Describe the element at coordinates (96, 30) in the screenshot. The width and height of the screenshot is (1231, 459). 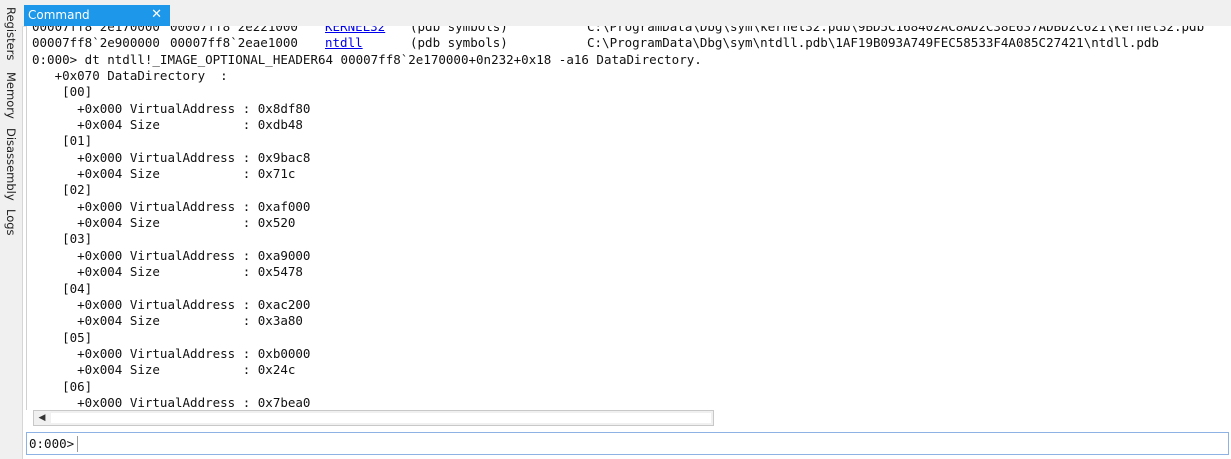
I see `module-start: 00007ff8`2e170000` at that location.